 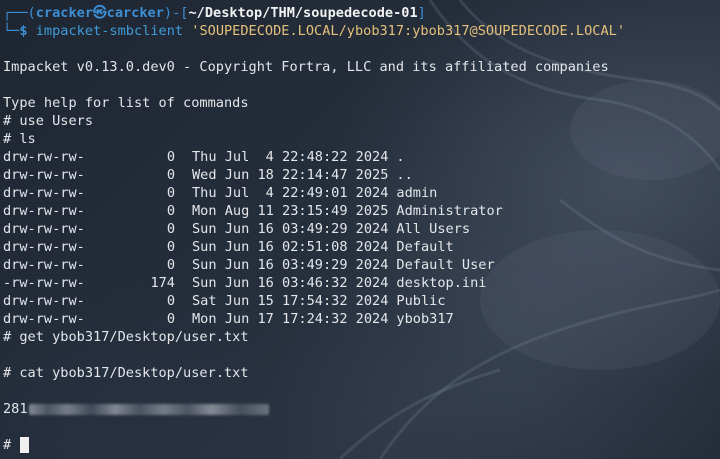 I want to click on final-prompt: #, so click(x=361, y=445).